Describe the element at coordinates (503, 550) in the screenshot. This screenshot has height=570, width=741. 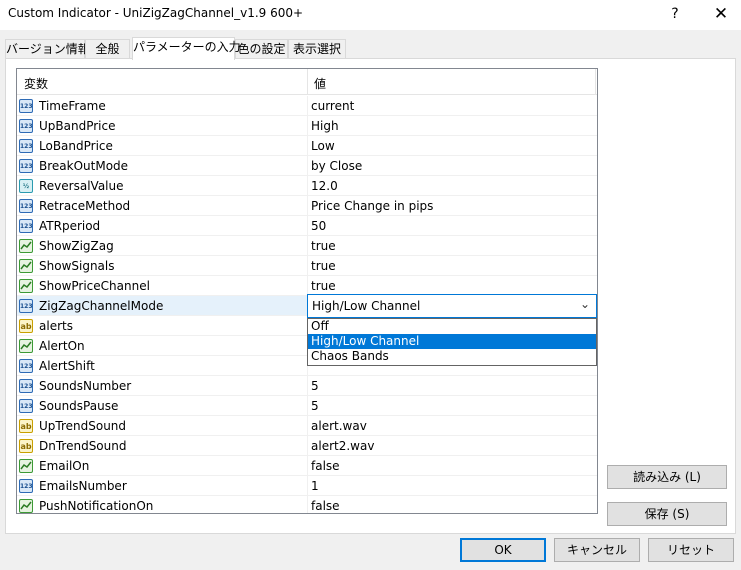
I see `ok-button: OK` at that location.